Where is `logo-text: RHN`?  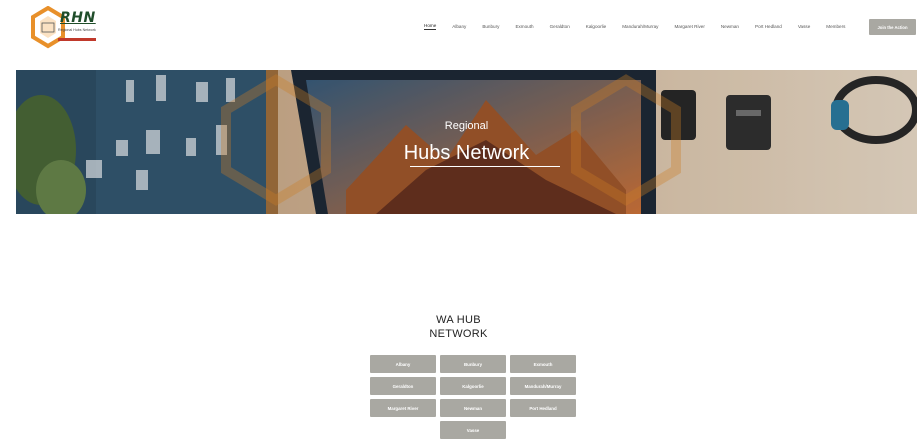 logo-text: RHN is located at coordinates (78, 18).